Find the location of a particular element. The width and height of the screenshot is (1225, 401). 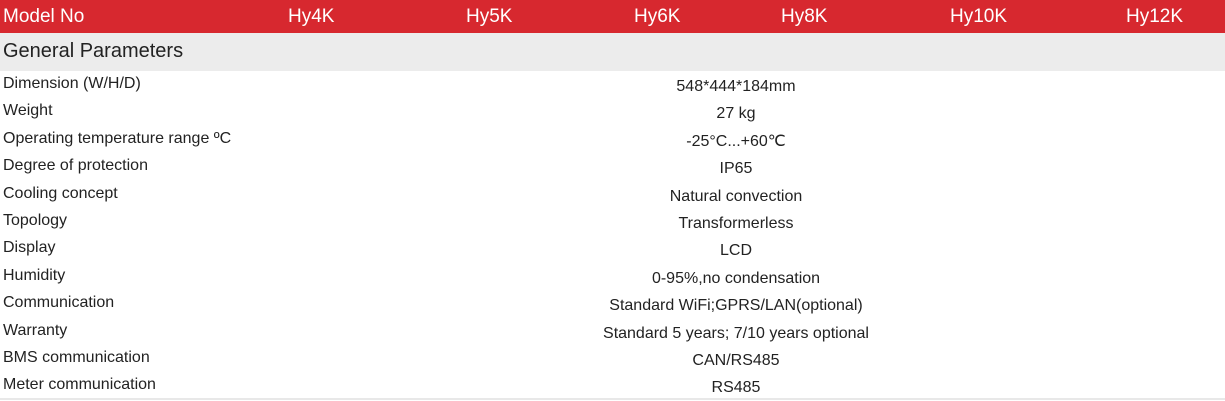

row-label: Humidity is located at coordinates (34, 275).